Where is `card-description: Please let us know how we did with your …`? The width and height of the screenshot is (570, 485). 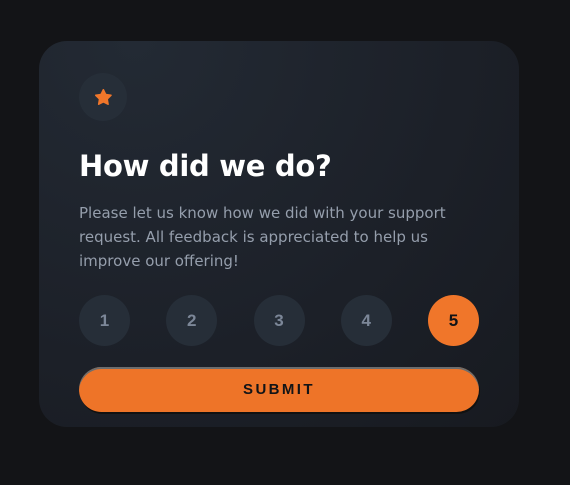
card-description: Please let us know how we did with your … is located at coordinates (262, 237).